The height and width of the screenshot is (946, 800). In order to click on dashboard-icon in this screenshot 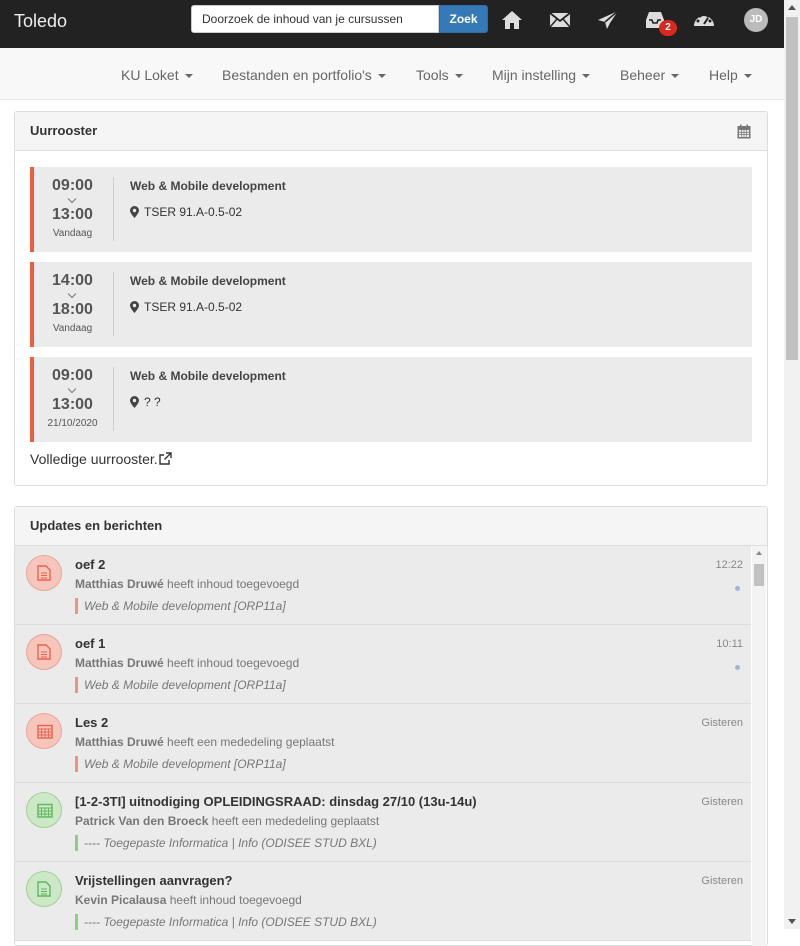, I will do `click(704, 20)`.